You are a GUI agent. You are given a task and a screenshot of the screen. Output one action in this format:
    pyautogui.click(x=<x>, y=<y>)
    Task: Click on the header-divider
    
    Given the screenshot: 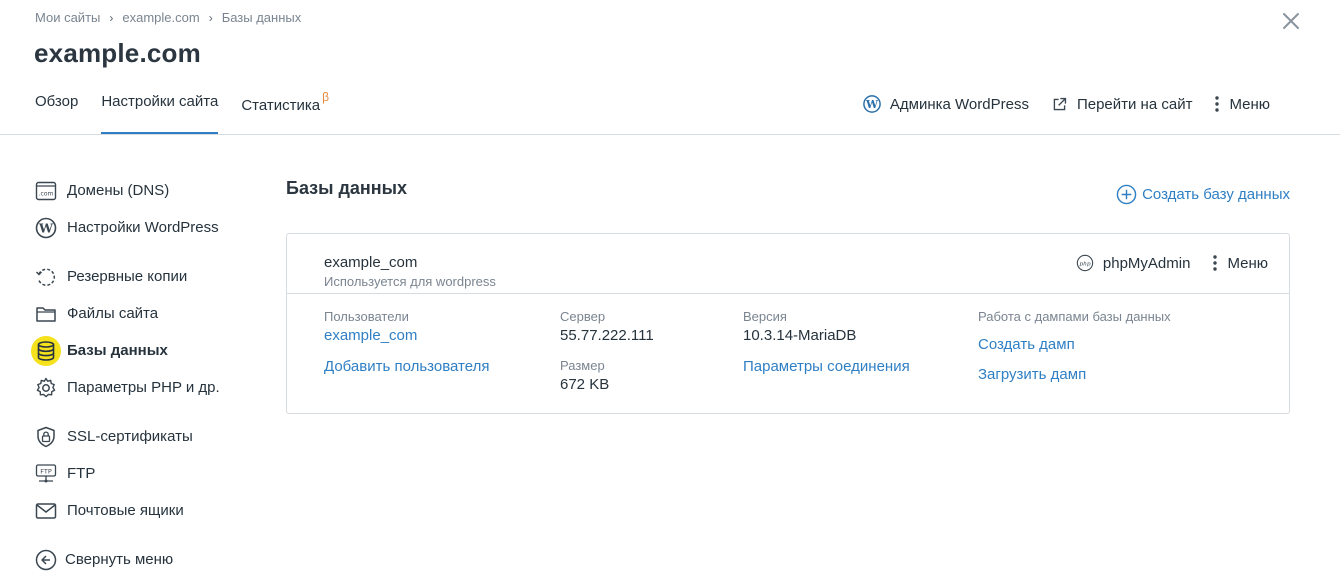 What is the action you would take?
    pyautogui.click(x=670, y=134)
    